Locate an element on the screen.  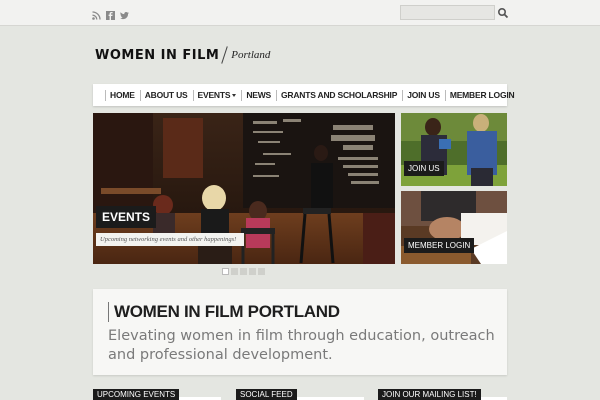
top-bar is located at coordinates (300, 13).